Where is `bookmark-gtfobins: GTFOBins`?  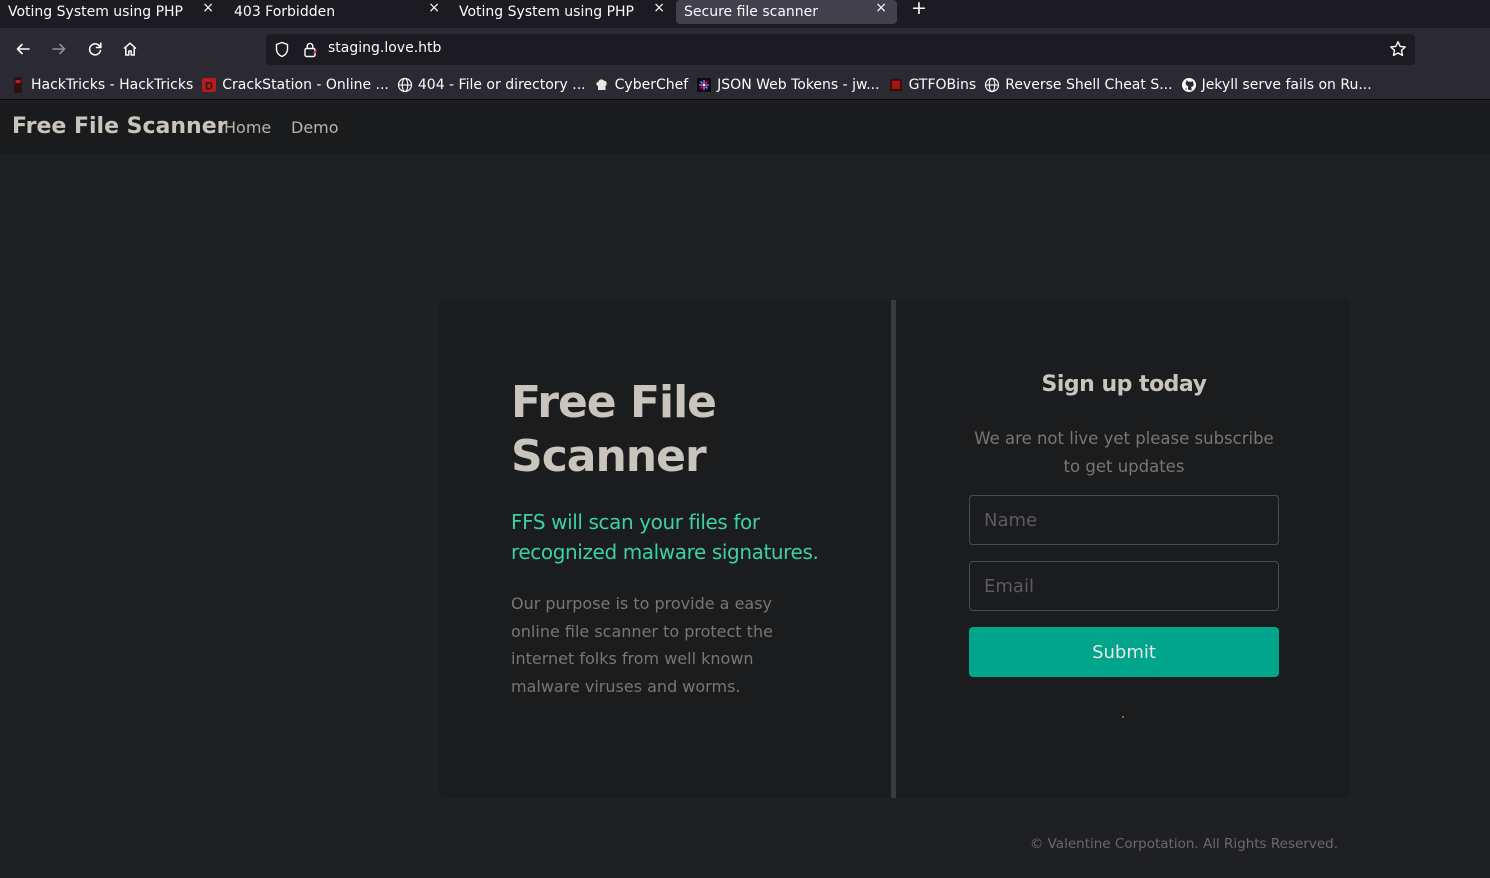 bookmark-gtfobins: GTFOBins is located at coordinates (932, 85).